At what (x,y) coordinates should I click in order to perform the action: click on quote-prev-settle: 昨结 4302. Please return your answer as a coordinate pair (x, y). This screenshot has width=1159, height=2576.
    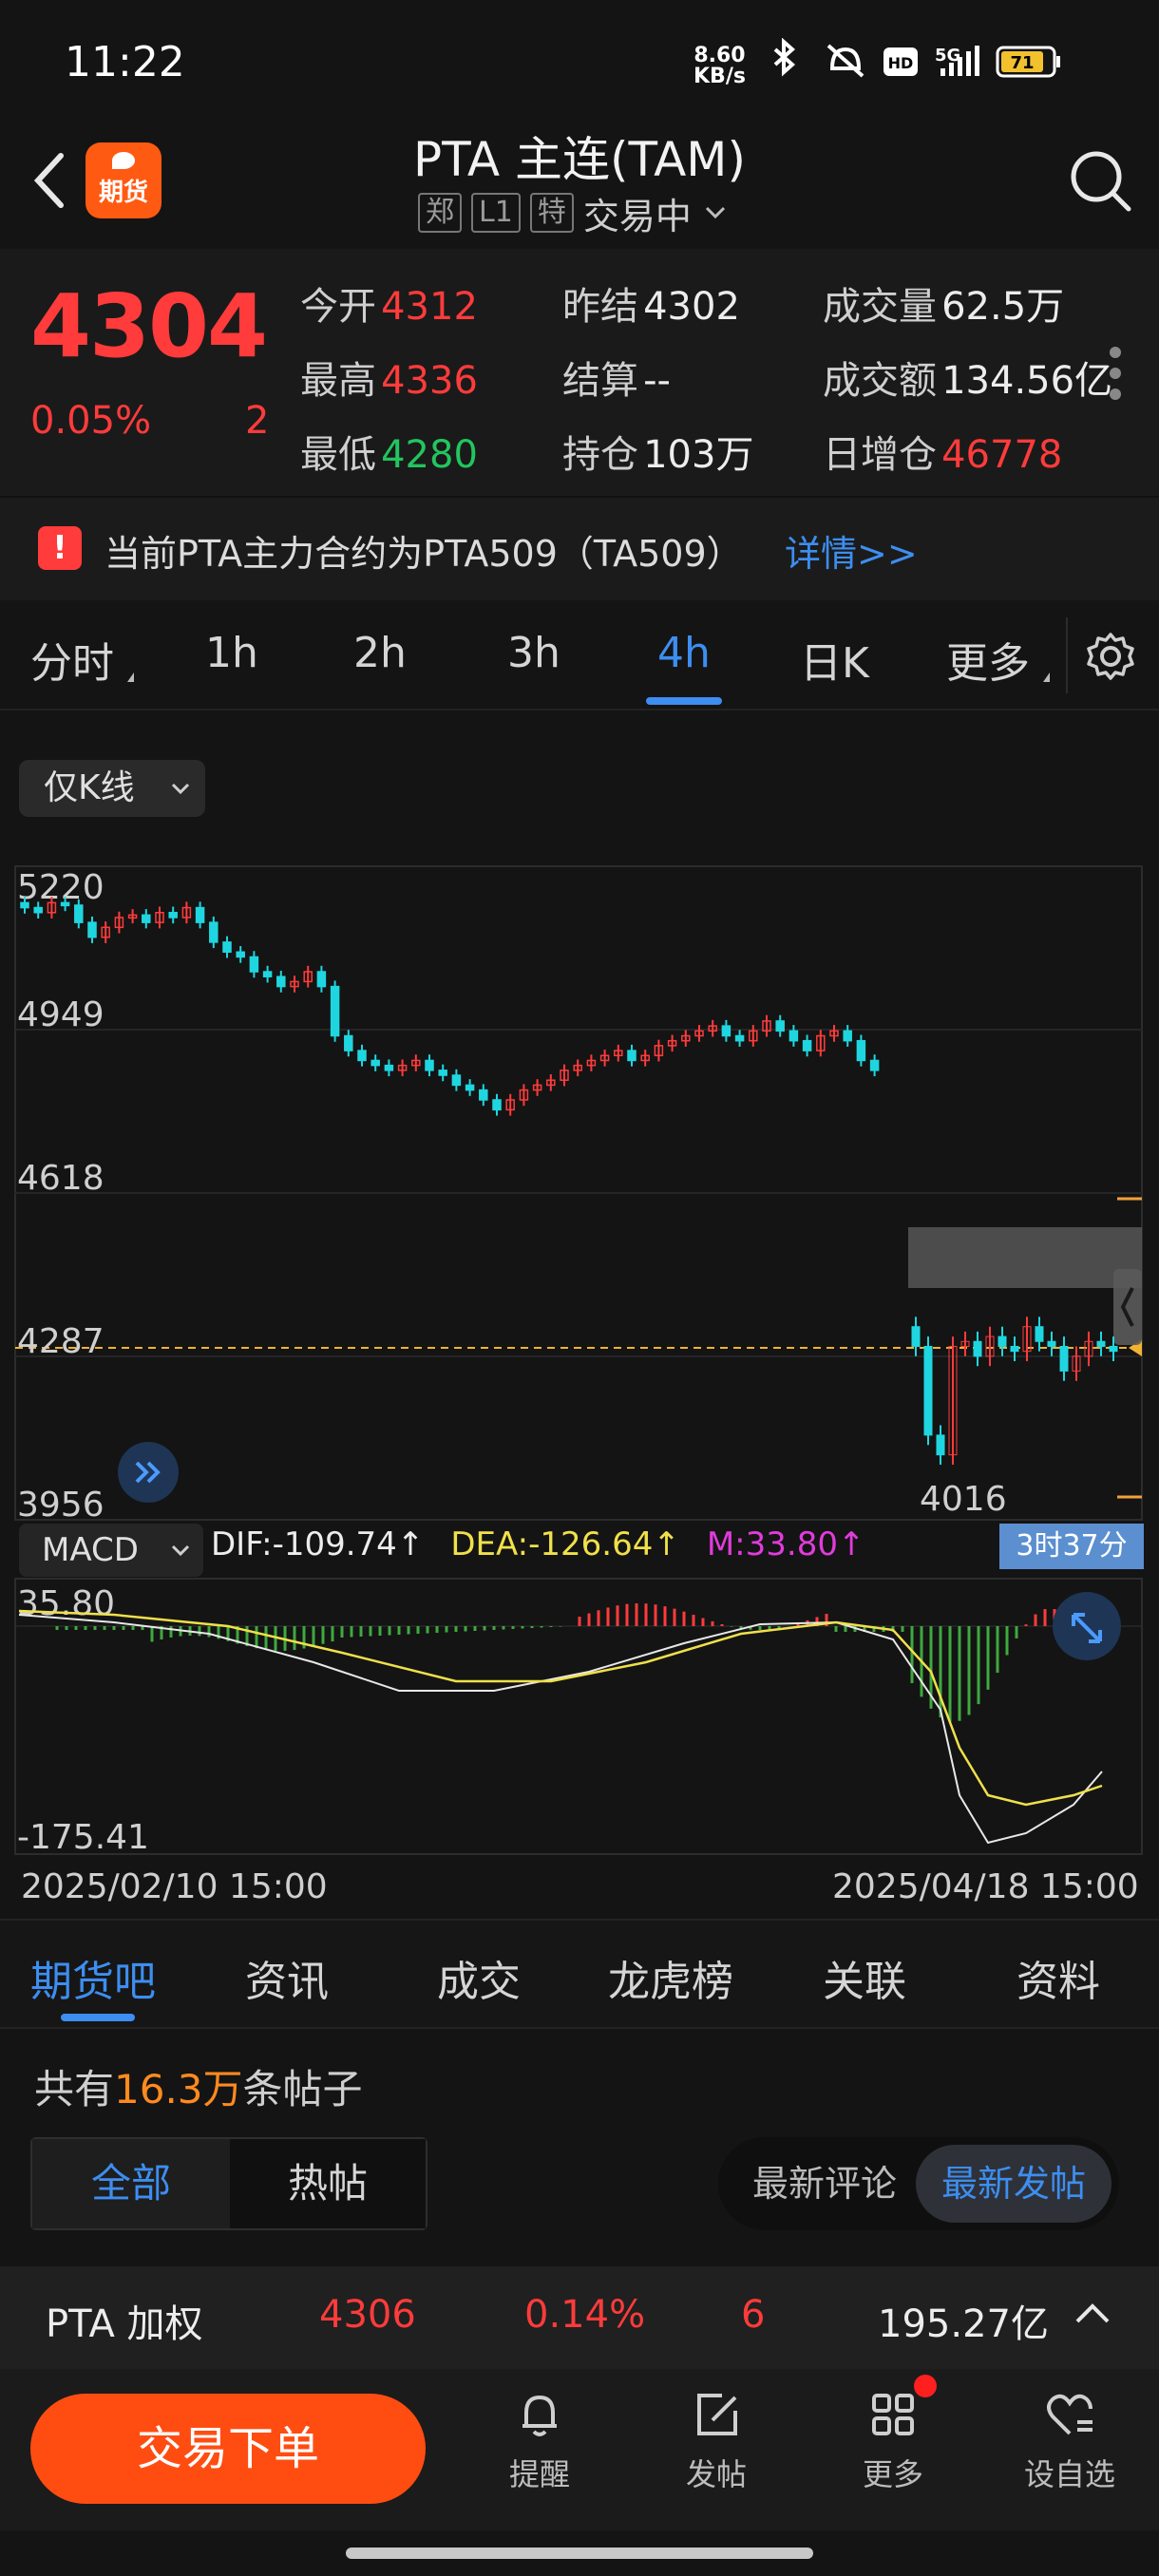
    Looking at the image, I should click on (651, 307).